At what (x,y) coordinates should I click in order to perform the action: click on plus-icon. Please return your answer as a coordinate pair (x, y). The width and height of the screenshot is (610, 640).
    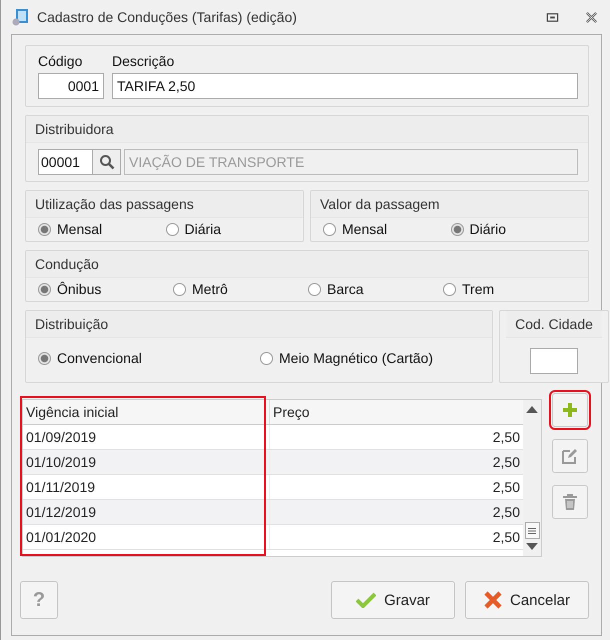
    Looking at the image, I should click on (570, 410).